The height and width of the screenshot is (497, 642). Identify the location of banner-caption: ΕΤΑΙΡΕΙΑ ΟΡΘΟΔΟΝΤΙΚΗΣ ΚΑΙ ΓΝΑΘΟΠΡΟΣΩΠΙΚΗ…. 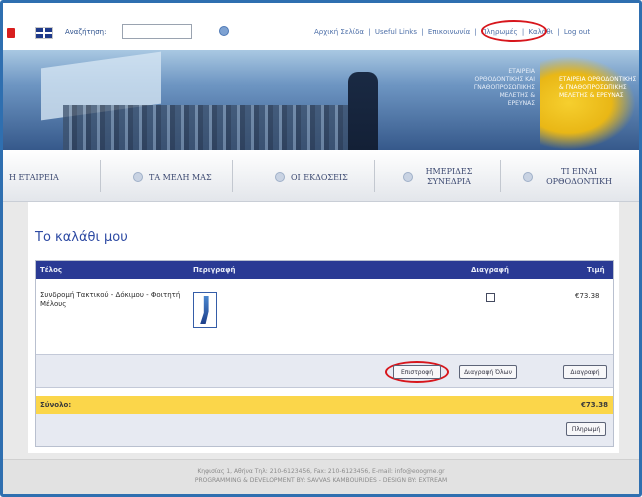
(504, 87).